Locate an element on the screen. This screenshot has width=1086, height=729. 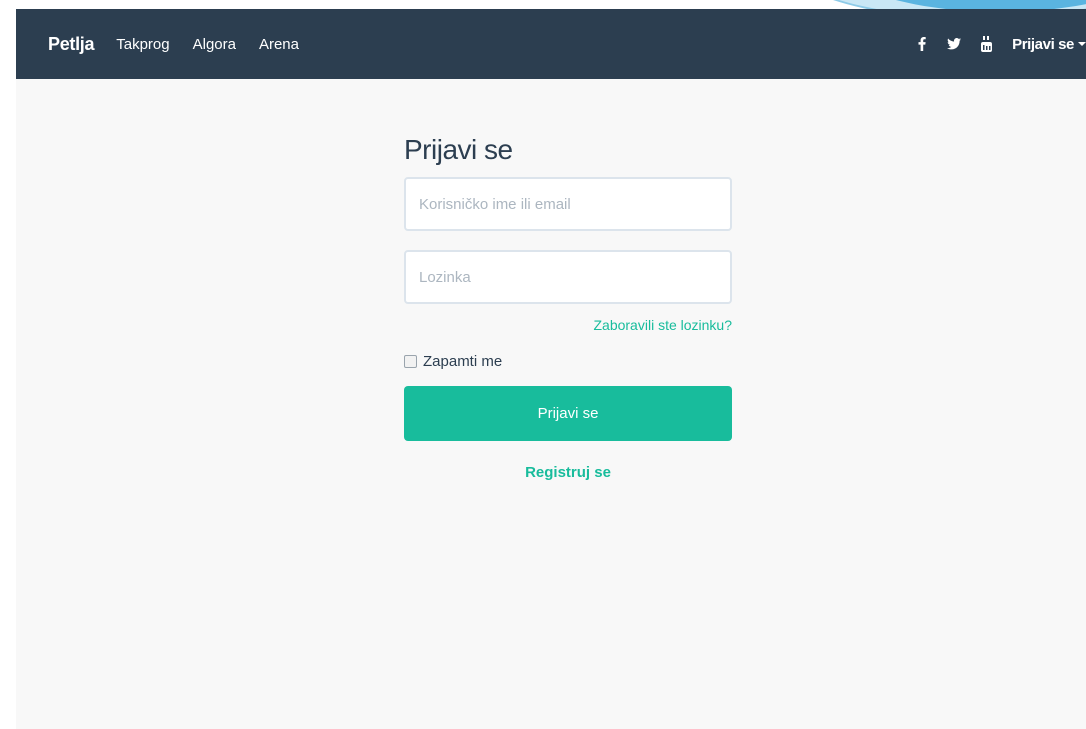
nav-links: Takprog Algora Arena is located at coordinates (219, 44).